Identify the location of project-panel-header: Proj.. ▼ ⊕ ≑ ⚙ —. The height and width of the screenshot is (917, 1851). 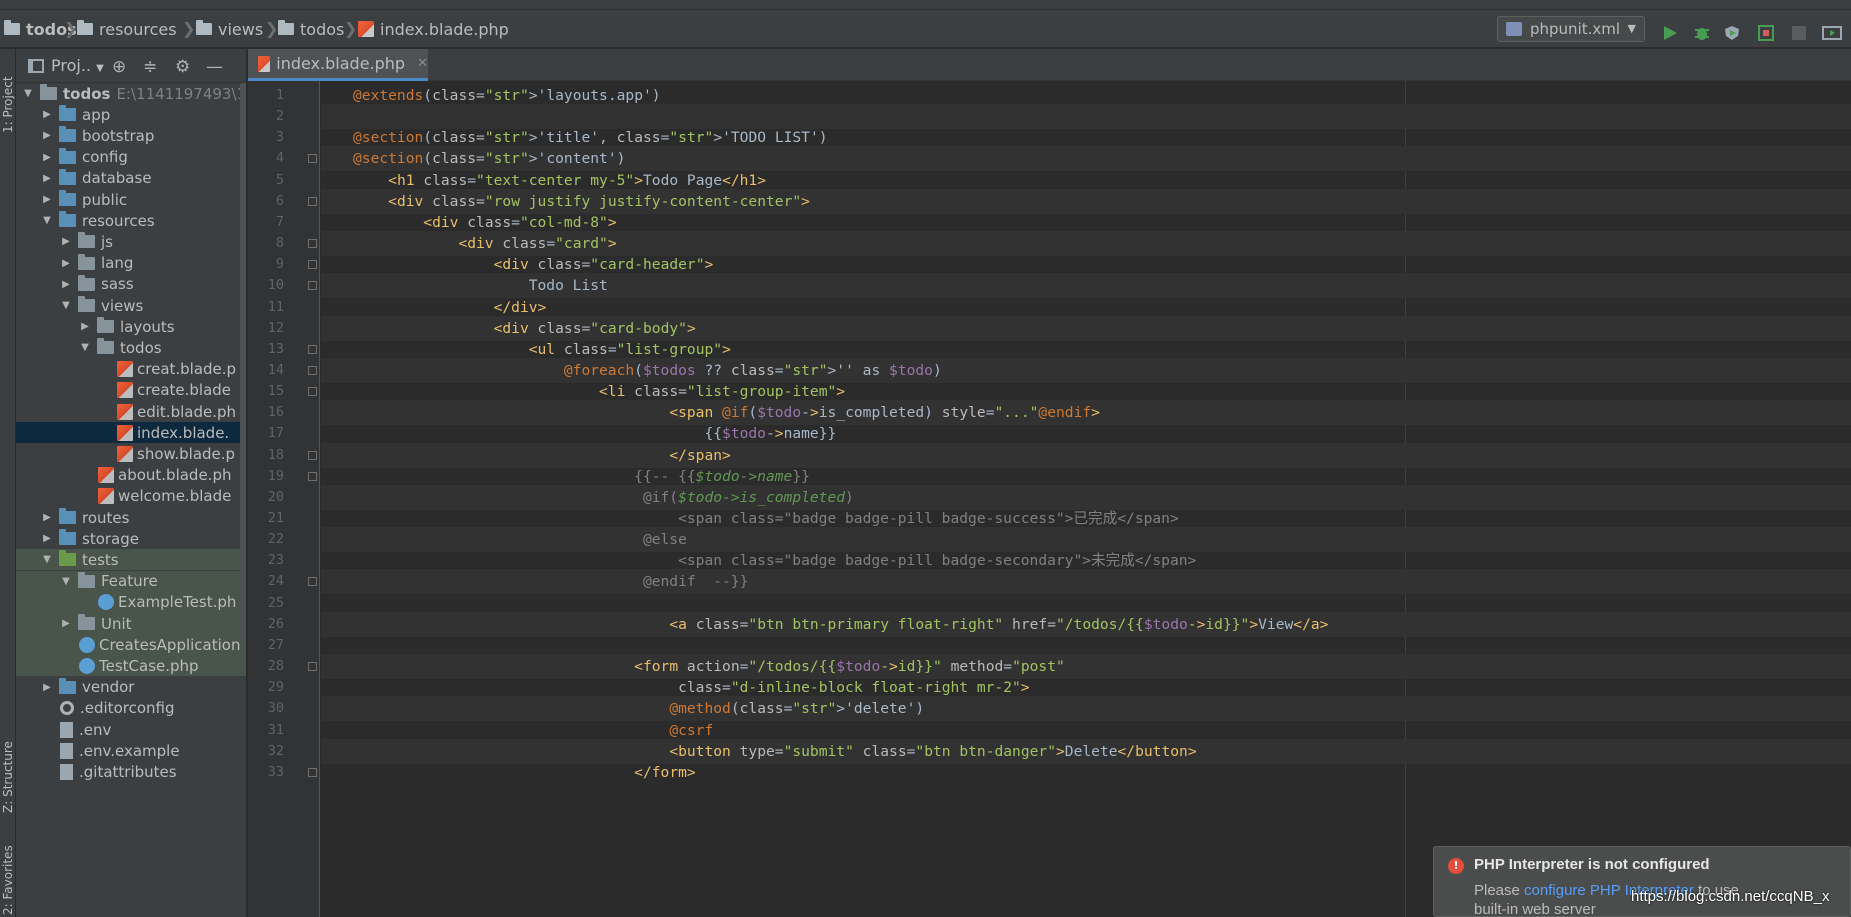
(131, 66).